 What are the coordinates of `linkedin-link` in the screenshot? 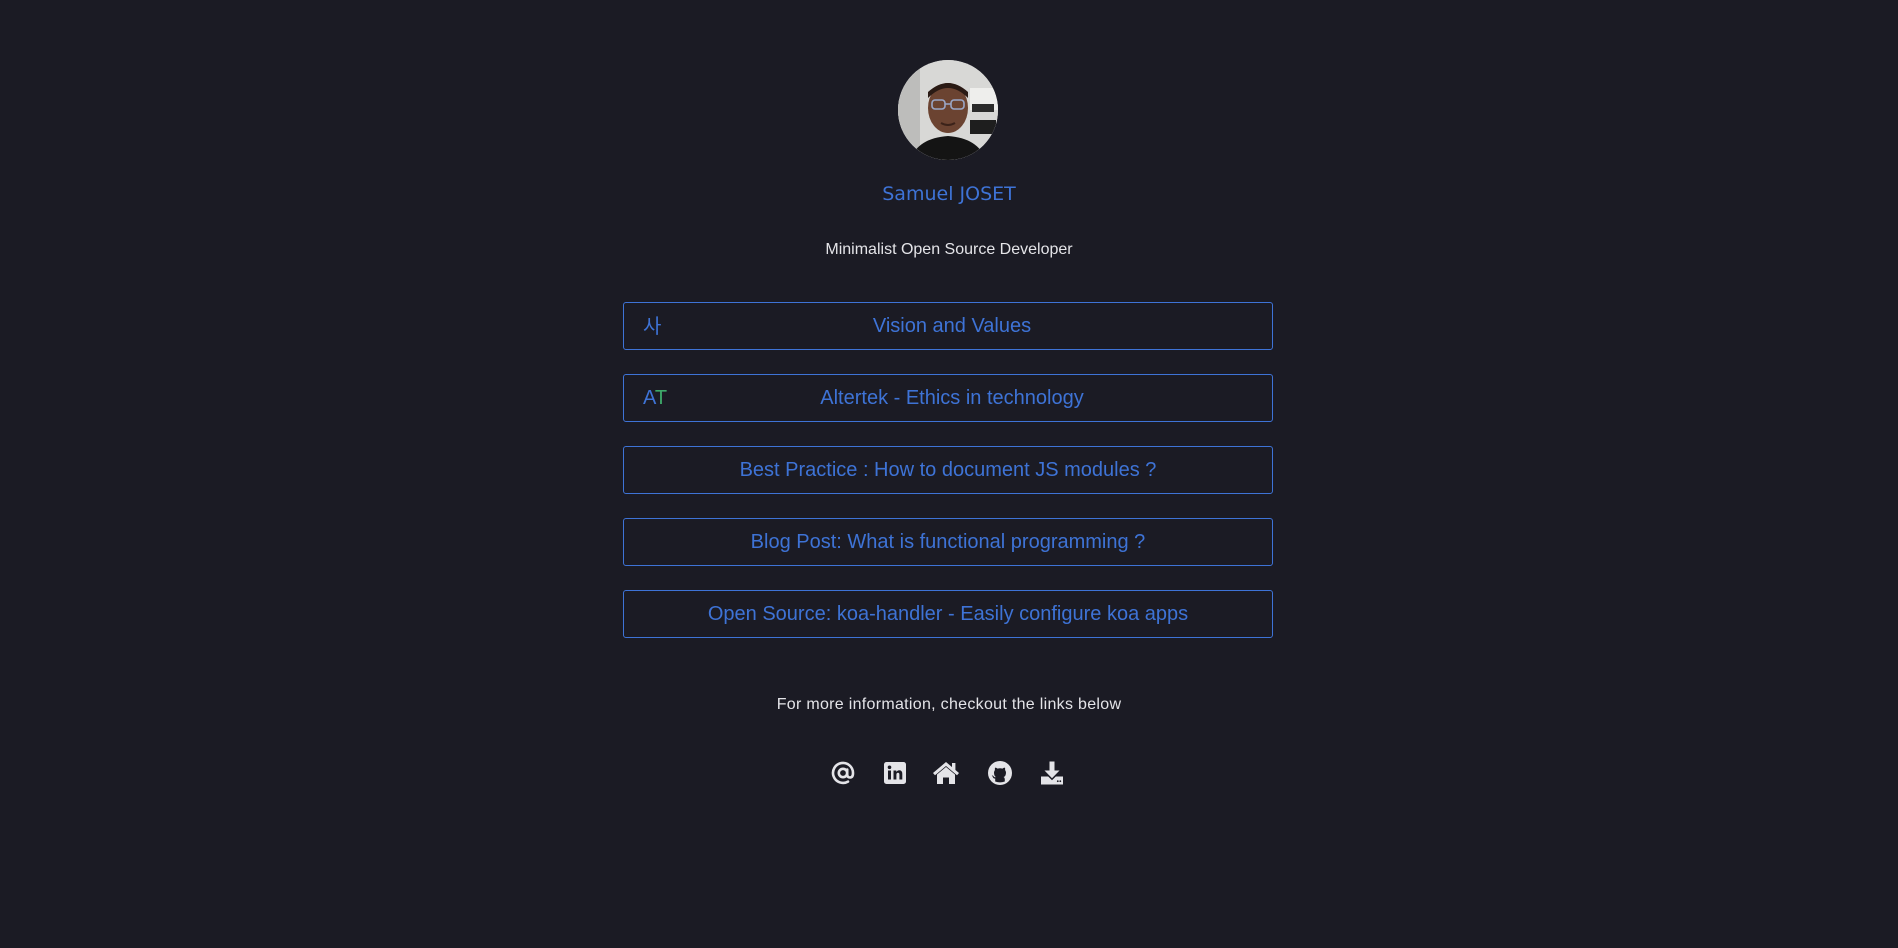 It's located at (895, 773).